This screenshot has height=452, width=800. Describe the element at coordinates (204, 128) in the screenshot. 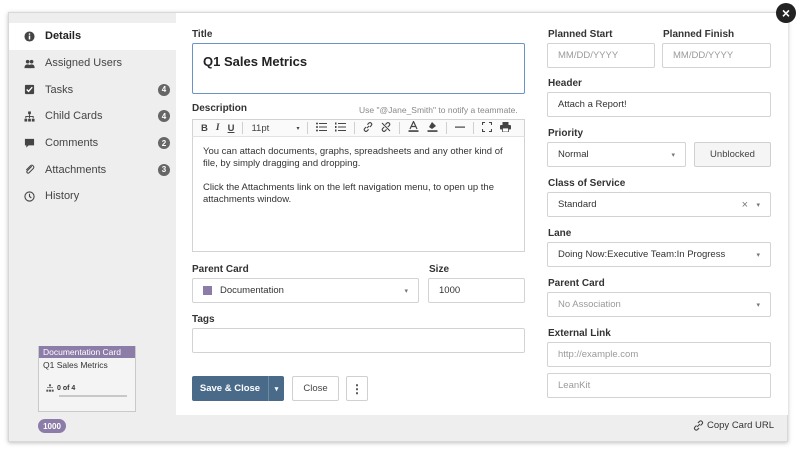

I see `bold-button: B` at that location.